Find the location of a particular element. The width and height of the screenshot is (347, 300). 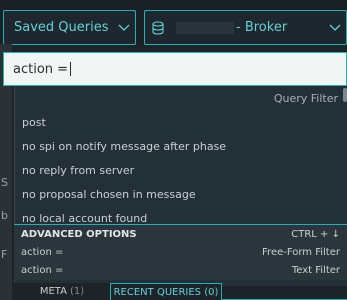

query-filter-header: Query Filter is located at coordinates (305, 98).